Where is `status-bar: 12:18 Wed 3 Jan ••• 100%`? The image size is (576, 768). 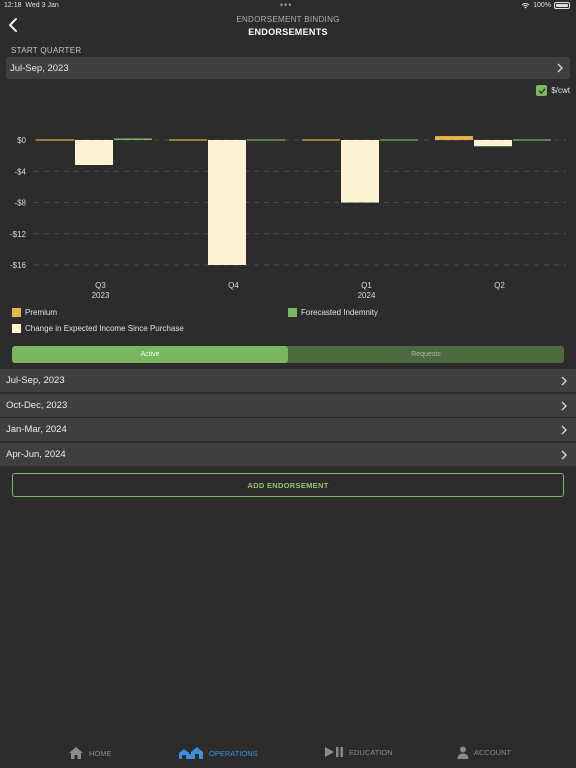 status-bar: 12:18 Wed 3 Jan ••• 100% is located at coordinates (288, 6).